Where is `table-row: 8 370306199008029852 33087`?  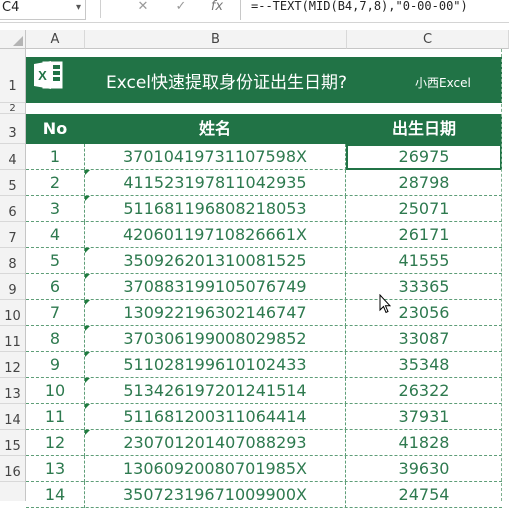 table-row: 8 370306199008029852 33087 is located at coordinates (264, 339).